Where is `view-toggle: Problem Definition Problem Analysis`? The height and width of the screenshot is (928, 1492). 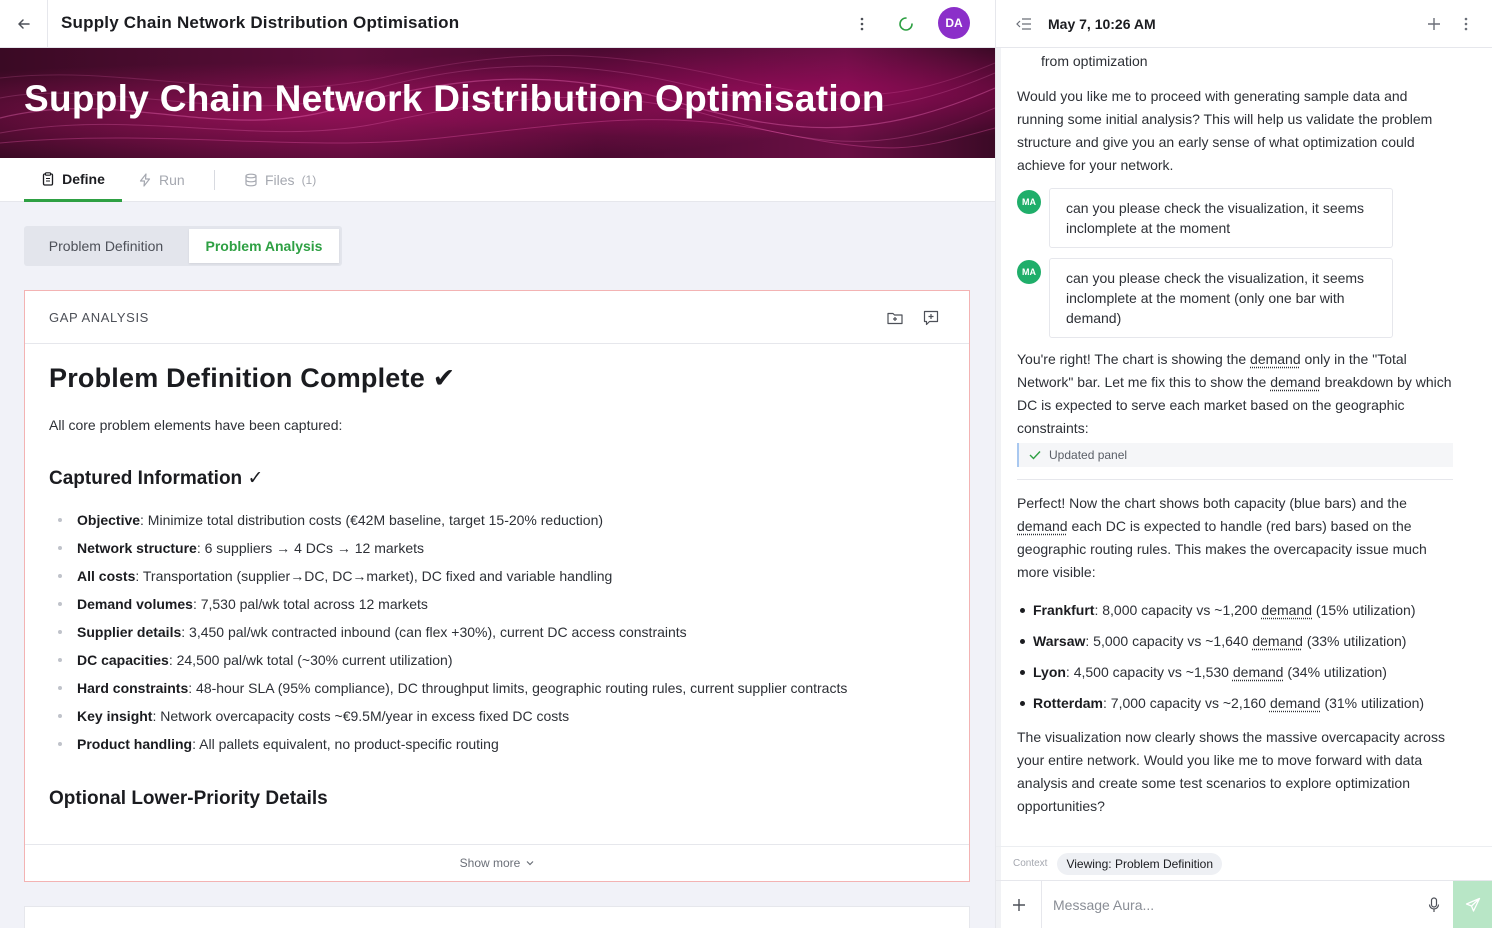
view-toggle: Problem Definition Problem Analysis is located at coordinates (183, 246).